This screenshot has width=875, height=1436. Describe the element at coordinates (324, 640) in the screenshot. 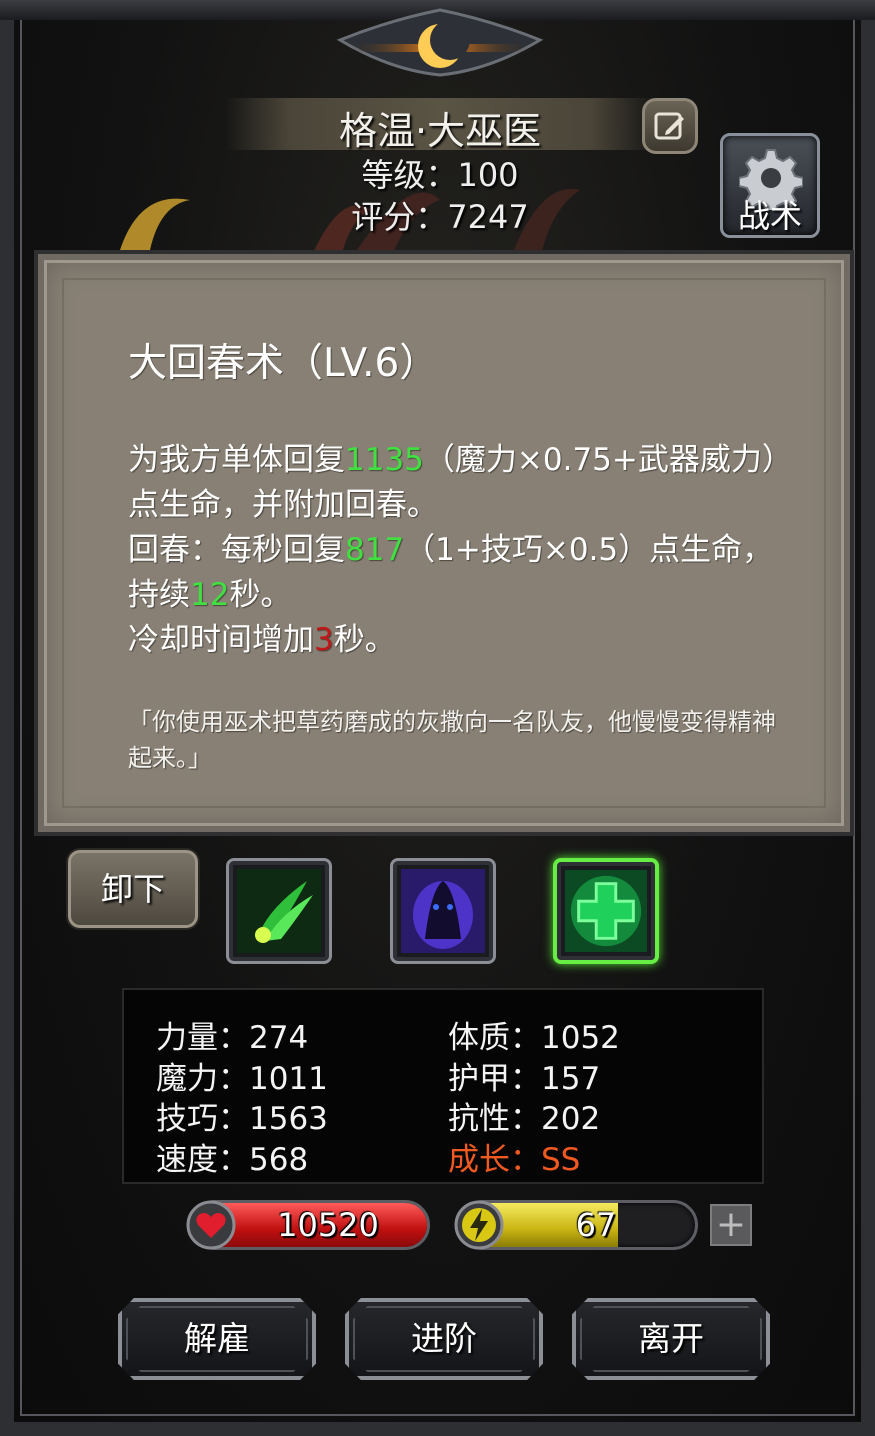

I see `cooldown-value: 3` at that location.